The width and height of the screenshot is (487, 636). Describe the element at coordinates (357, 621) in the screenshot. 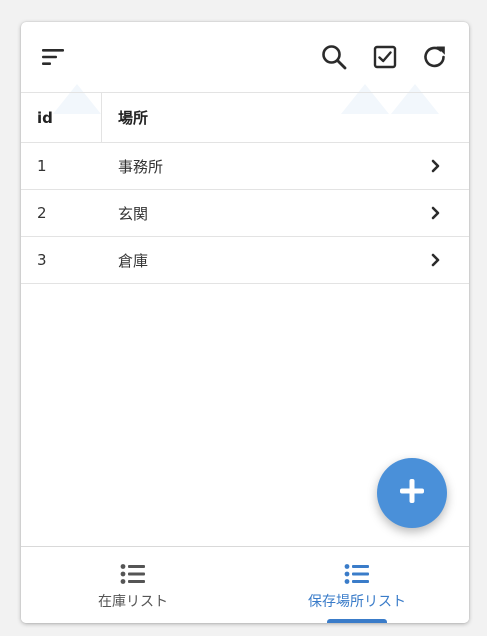

I see `active-tab-indicator` at that location.